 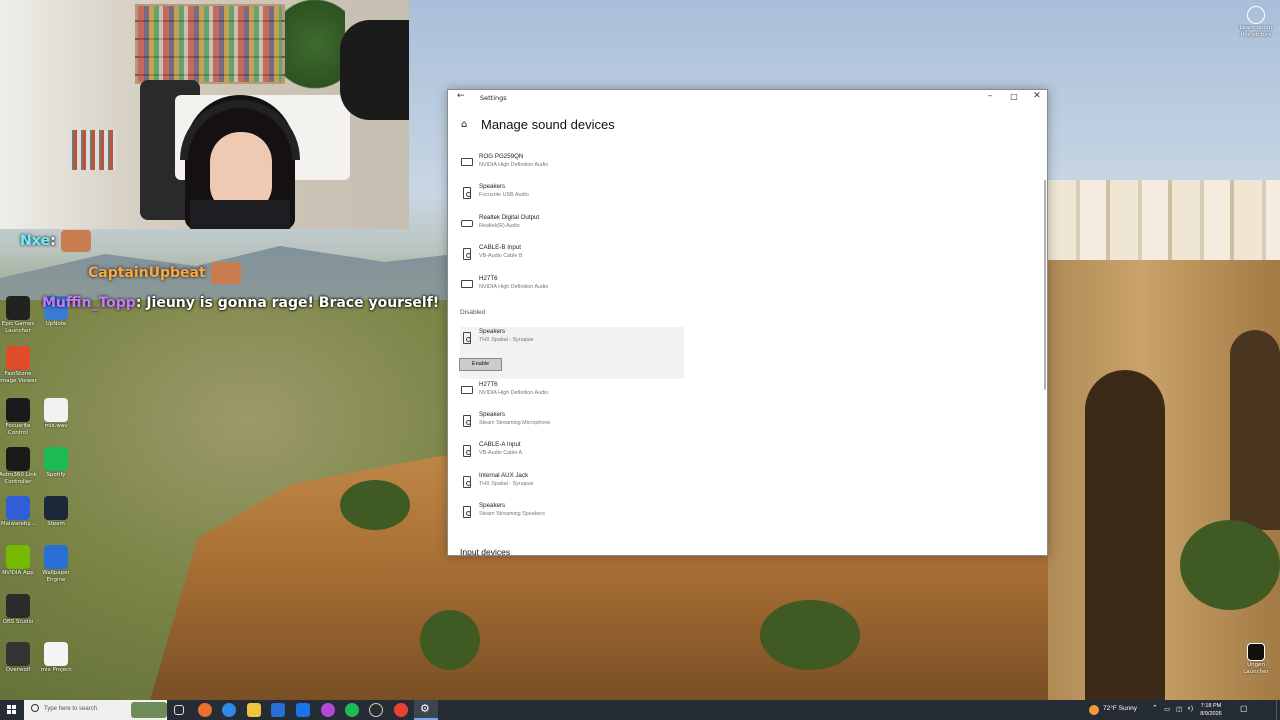 What do you see at coordinates (352, 710) in the screenshot?
I see `spotify-taskbar-icon` at bounding box center [352, 710].